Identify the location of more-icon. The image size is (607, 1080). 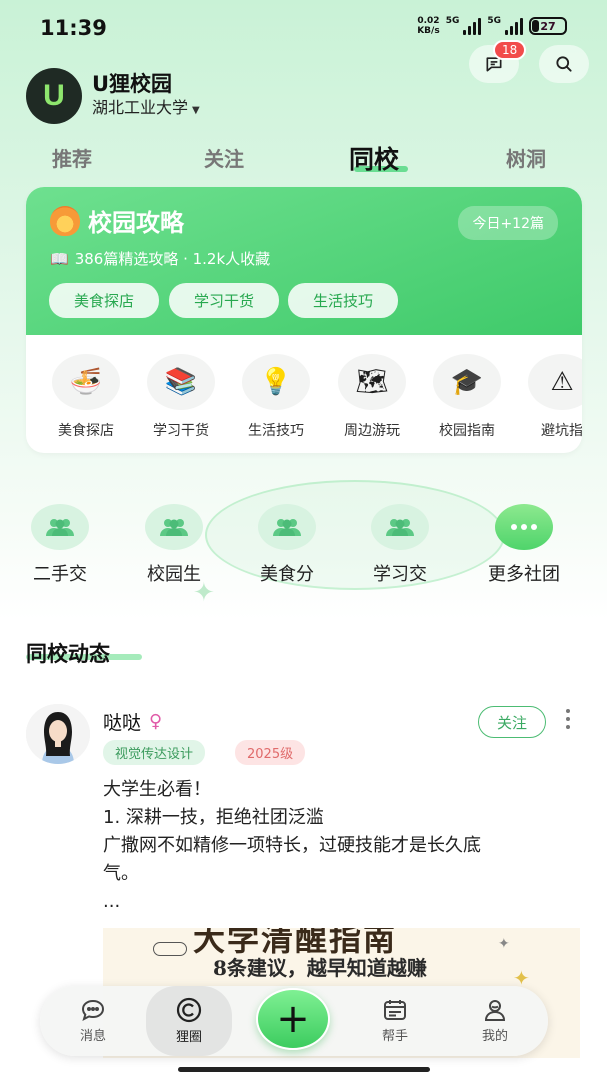
(524, 527).